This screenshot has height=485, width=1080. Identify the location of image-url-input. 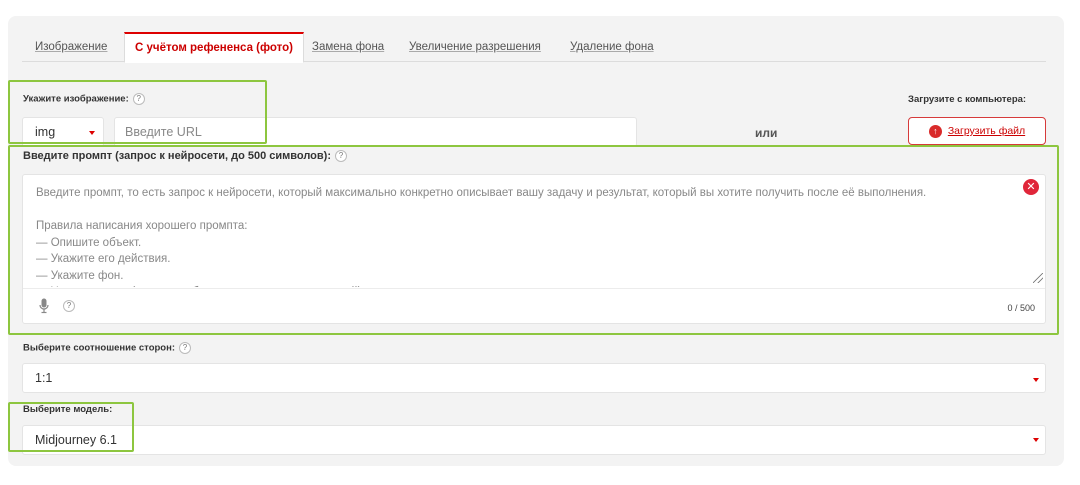
(375, 132).